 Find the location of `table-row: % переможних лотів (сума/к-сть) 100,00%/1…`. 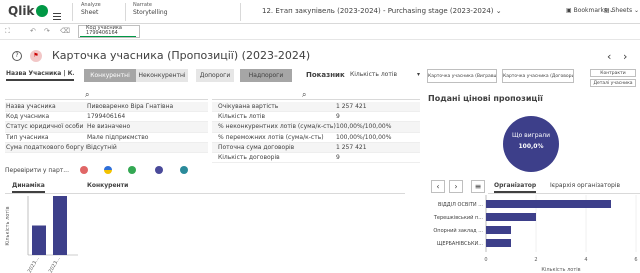

table-row: % переможних лотів (сума/к-сть) 100,00%/1… is located at coordinates (316, 138).